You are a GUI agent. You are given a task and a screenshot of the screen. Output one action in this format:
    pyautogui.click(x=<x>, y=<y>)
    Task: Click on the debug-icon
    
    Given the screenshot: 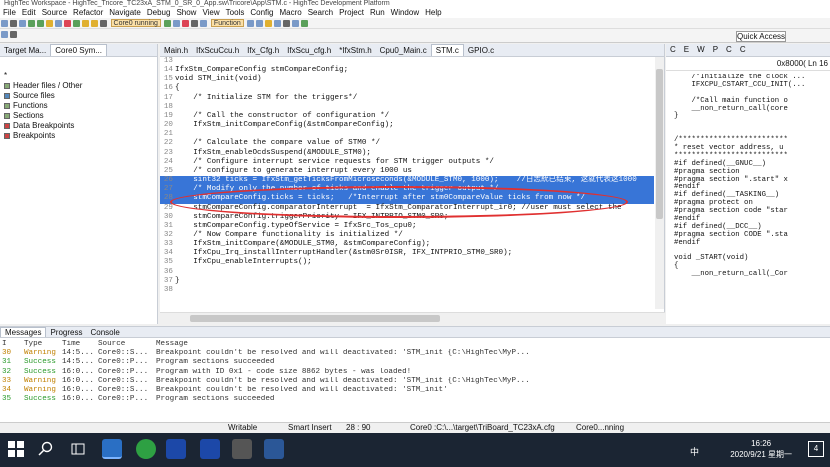 What is the action you would take?
    pyautogui.click(x=31, y=23)
    